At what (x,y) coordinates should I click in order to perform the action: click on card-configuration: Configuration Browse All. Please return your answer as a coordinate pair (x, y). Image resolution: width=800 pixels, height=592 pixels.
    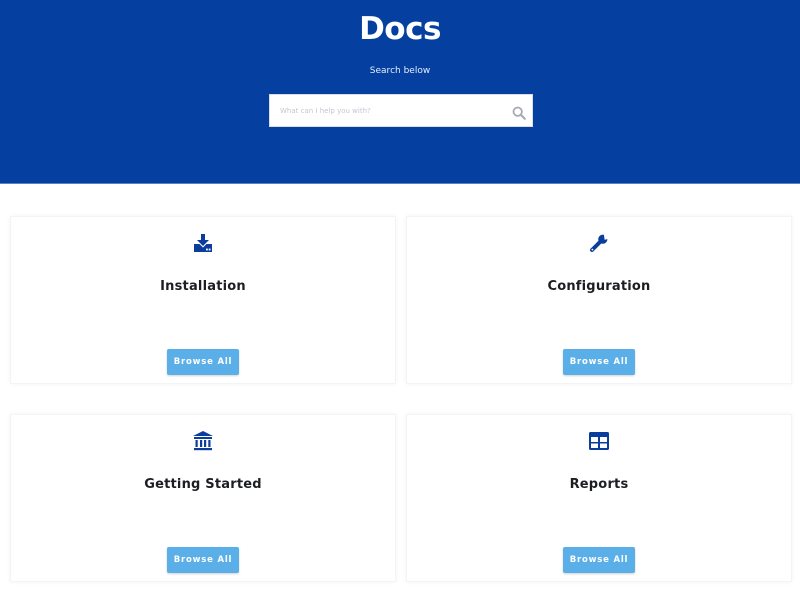
    Looking at the image, I should click on (599, 300).